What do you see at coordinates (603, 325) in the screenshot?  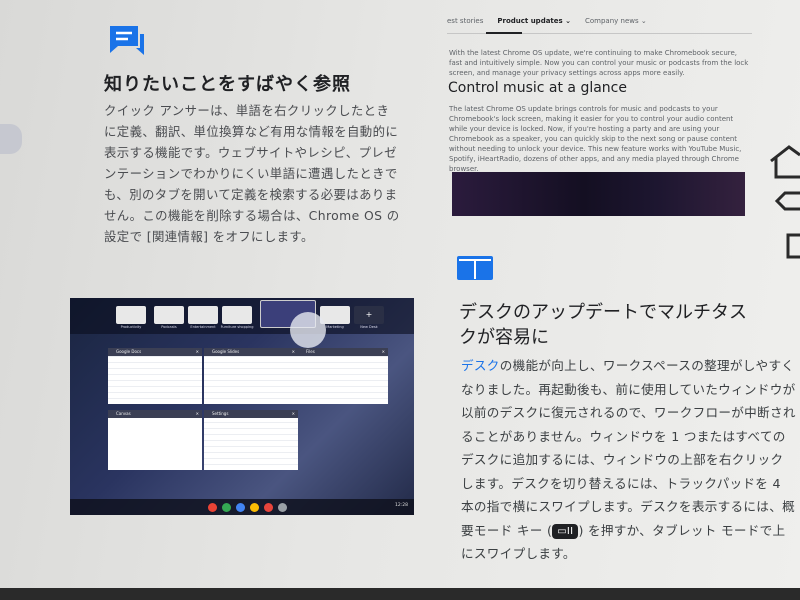 I see `desks-heading: デスクのアップデートでマルチタスクが容易に` at bounding box center [603, 325].